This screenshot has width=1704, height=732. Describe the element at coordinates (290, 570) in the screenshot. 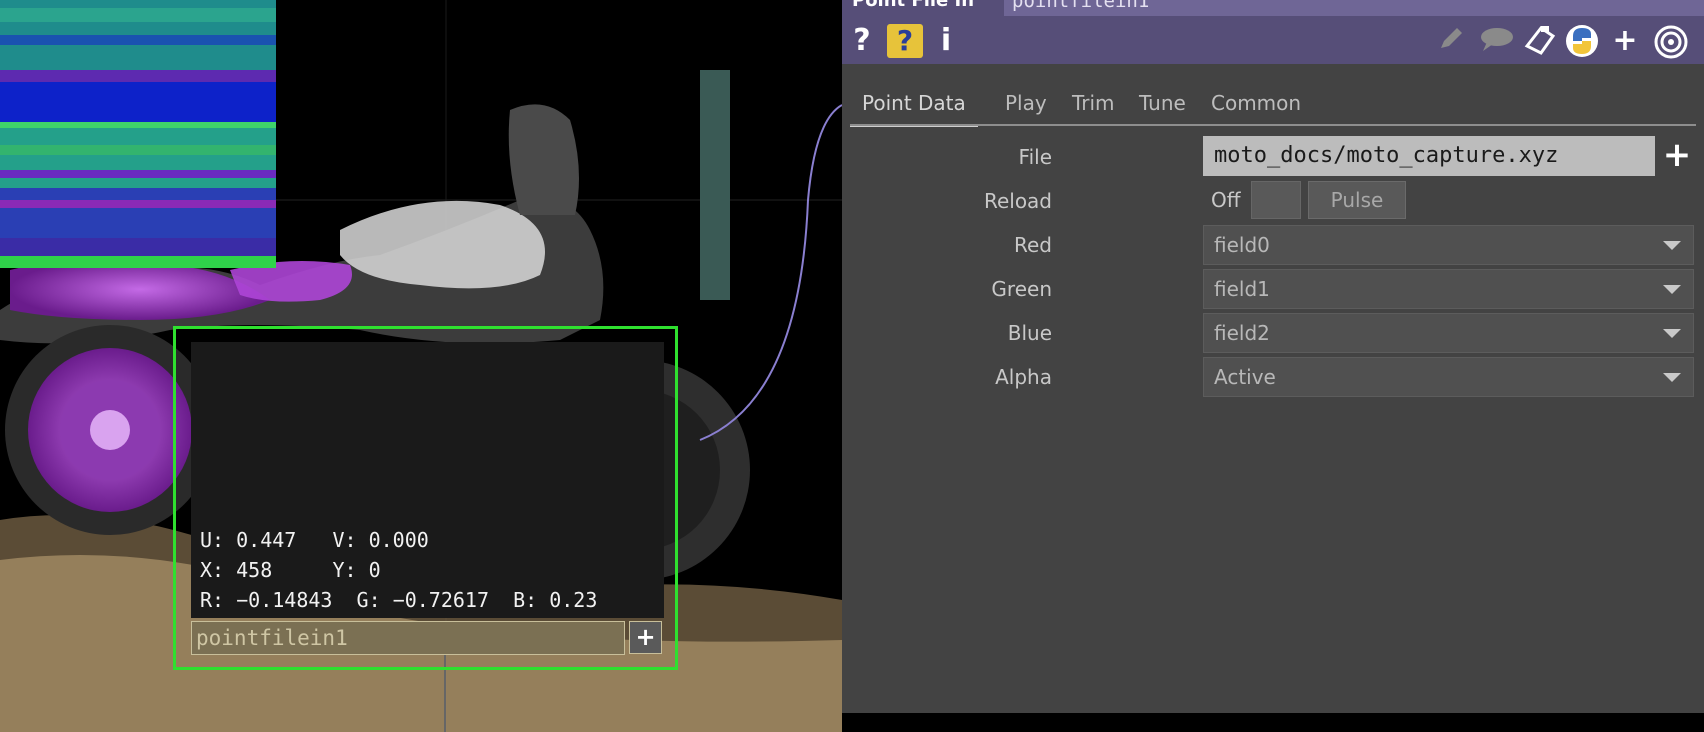

I see `probe-xy-readout: X: 458 Y: 0` at that location.